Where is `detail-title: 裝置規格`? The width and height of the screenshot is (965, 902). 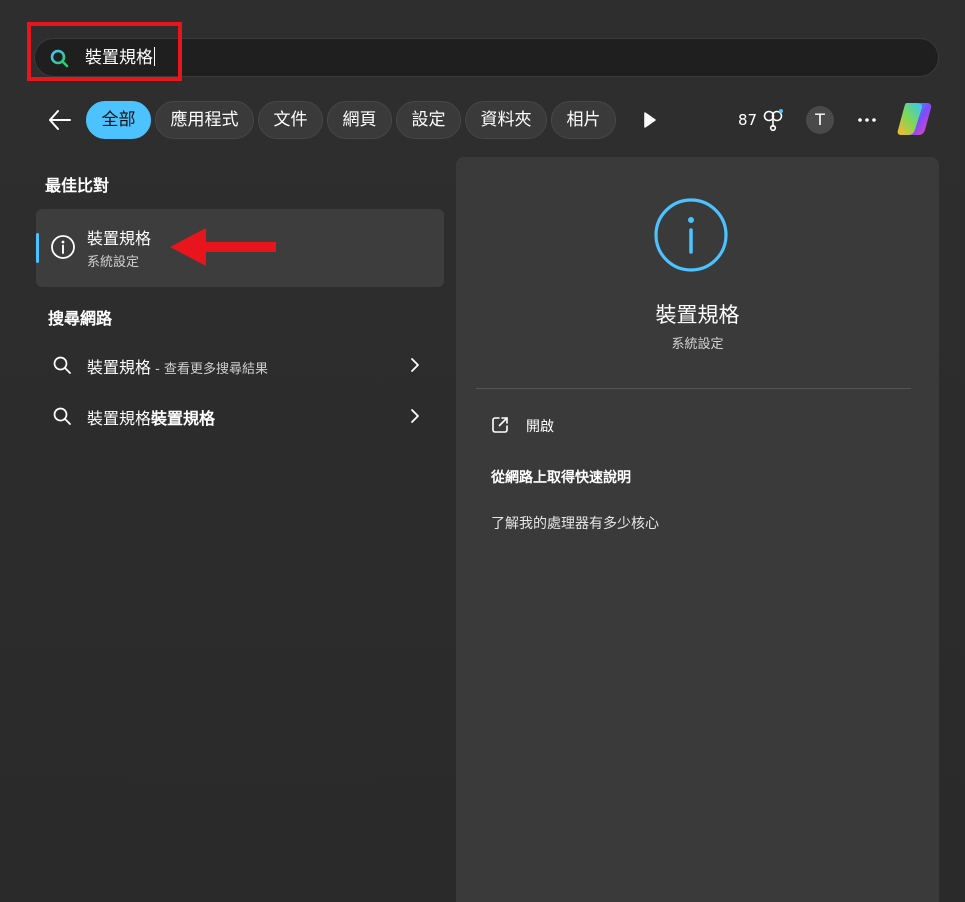 detail-title: 裝置規格 is located at coordinates (697, 315).